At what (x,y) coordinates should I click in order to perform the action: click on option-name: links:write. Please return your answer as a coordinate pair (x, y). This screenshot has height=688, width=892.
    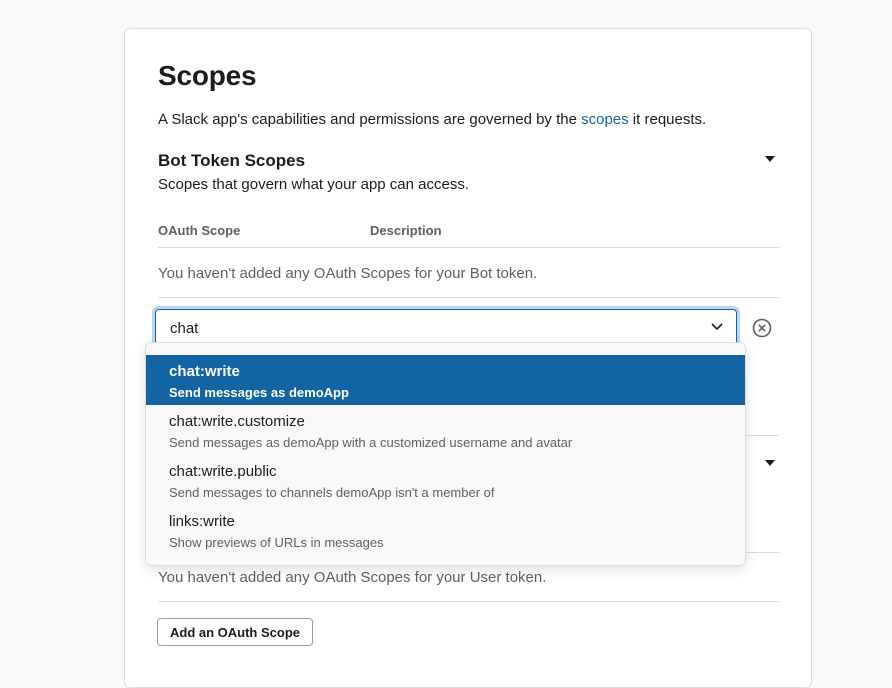
    Looking at the image, I should click on (202, 521).